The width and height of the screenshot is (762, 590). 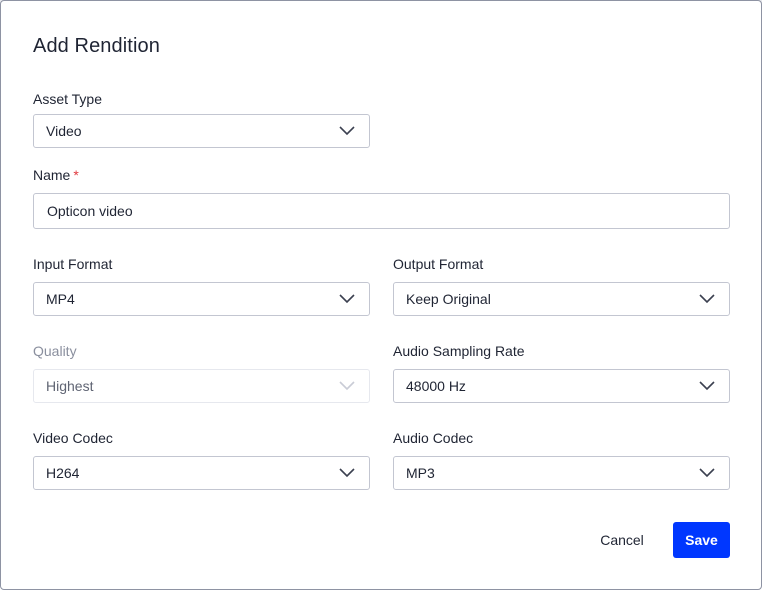 What do you see at coordinates (436, 386) in the screenshot?
I see `audio-sampling-rate-value: 48000 Hz` at bounding box center [436, 386].